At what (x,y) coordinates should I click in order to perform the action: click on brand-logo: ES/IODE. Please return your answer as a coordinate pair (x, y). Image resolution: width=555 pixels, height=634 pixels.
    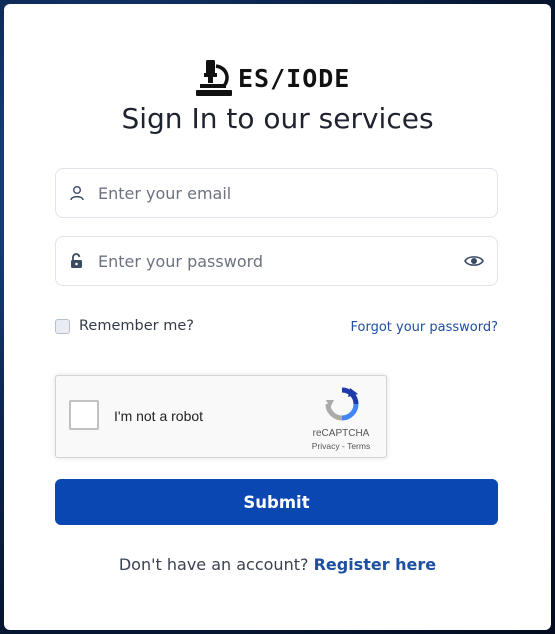
    Looking at the image, I should click on (272, 78).